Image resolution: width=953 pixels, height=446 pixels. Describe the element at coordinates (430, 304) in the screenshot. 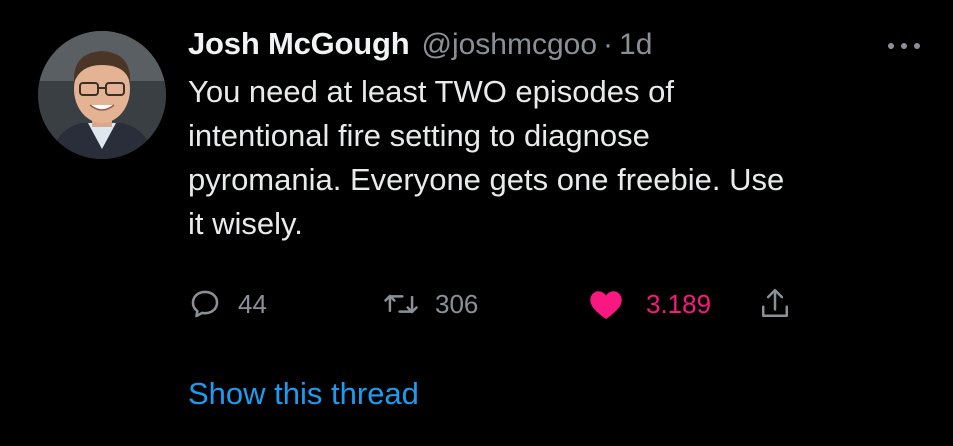

I see `retweet-button: 306` at that location.